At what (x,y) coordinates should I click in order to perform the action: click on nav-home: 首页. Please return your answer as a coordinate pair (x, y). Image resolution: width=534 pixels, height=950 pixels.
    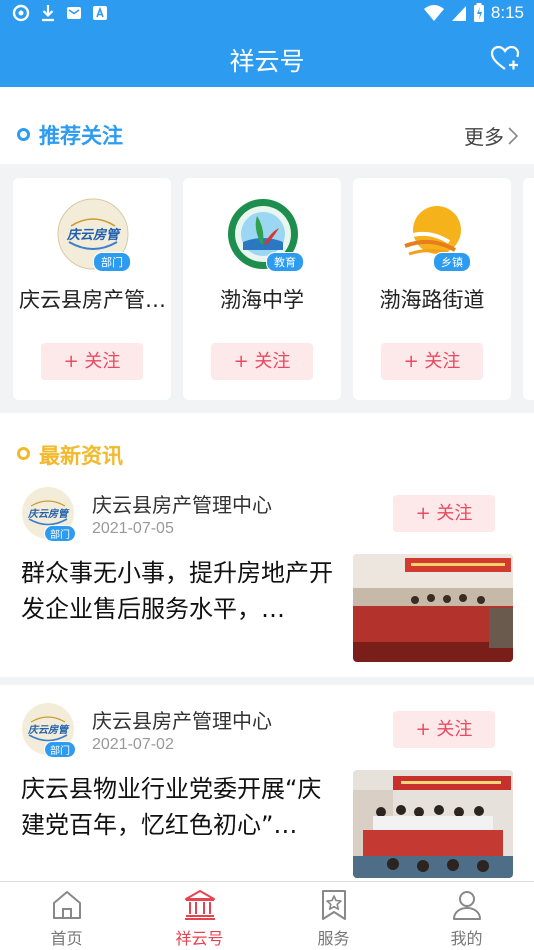
    Looking at the image, I should click on (66, 916).